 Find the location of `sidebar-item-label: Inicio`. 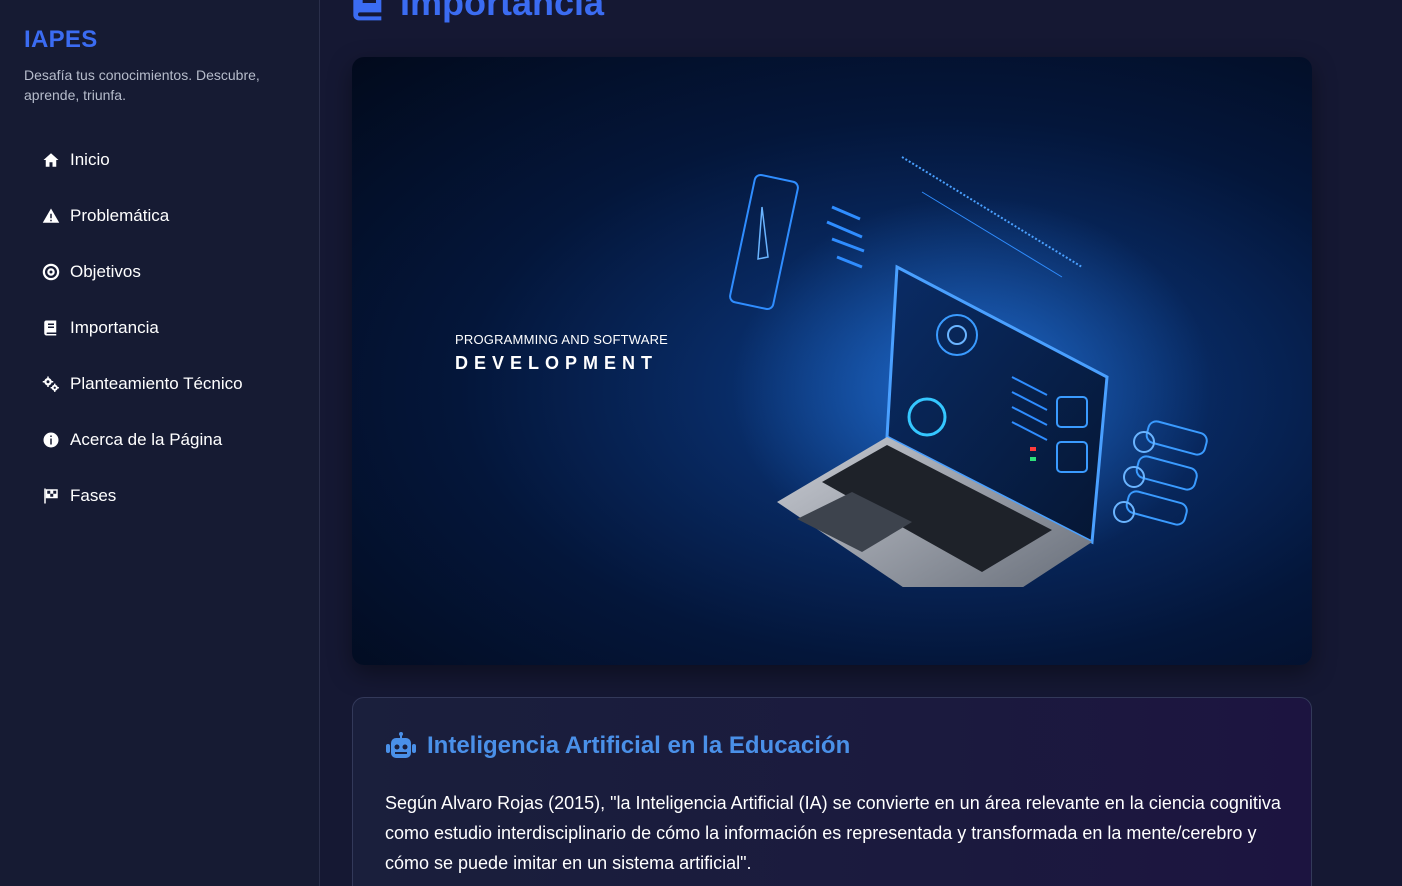

sidebar-item-label: Inicio is located at coordinates (90, 159).